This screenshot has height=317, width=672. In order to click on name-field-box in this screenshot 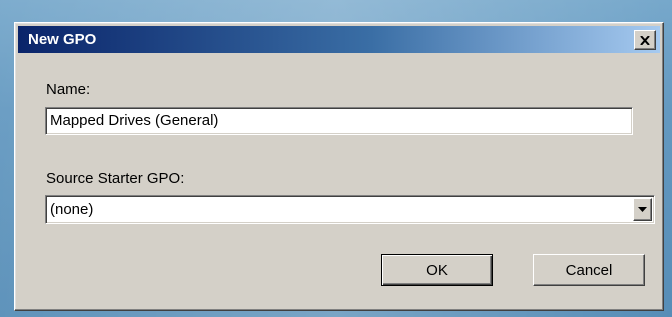, I will do `click(339, 121)`.